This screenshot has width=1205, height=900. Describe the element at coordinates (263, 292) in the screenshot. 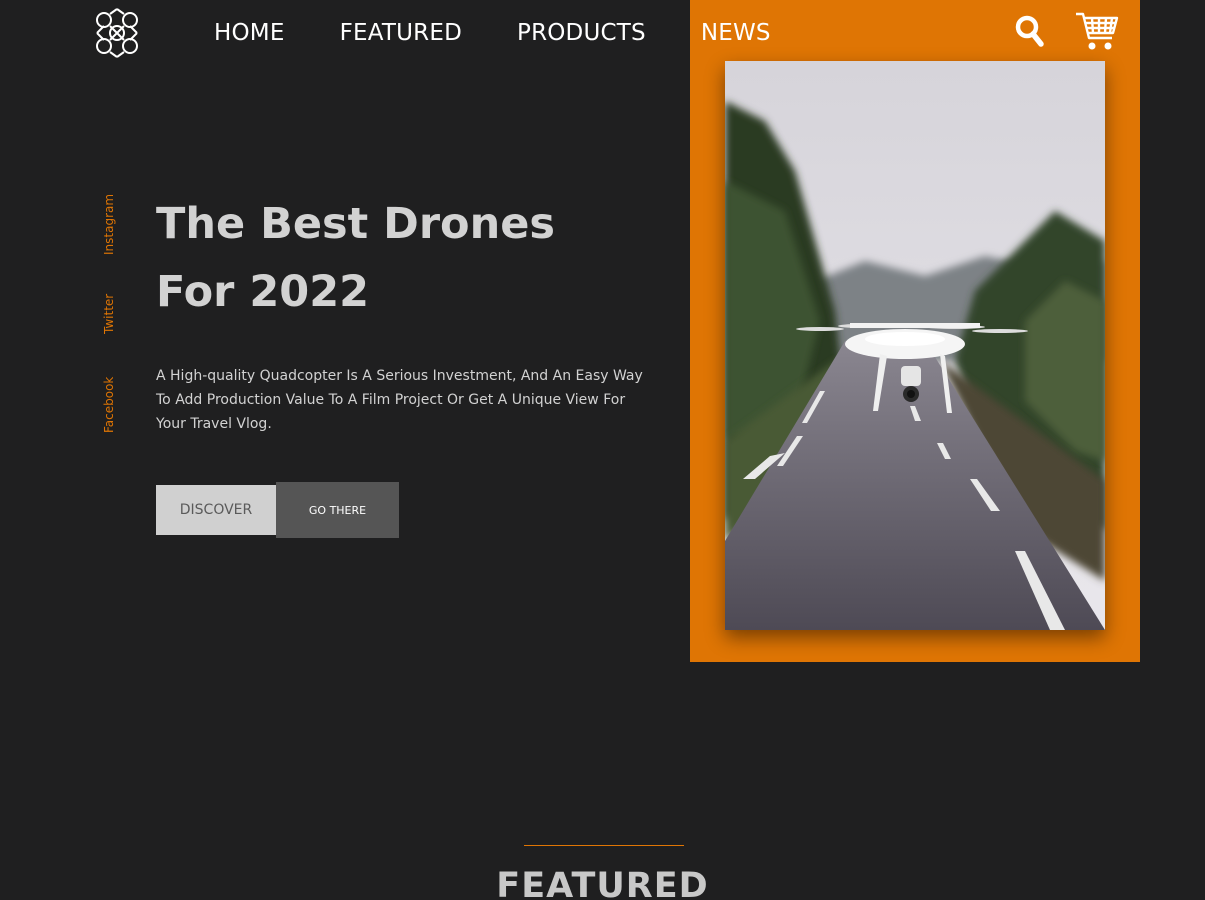

I see `hero-title-line2: For 2022` at that location.